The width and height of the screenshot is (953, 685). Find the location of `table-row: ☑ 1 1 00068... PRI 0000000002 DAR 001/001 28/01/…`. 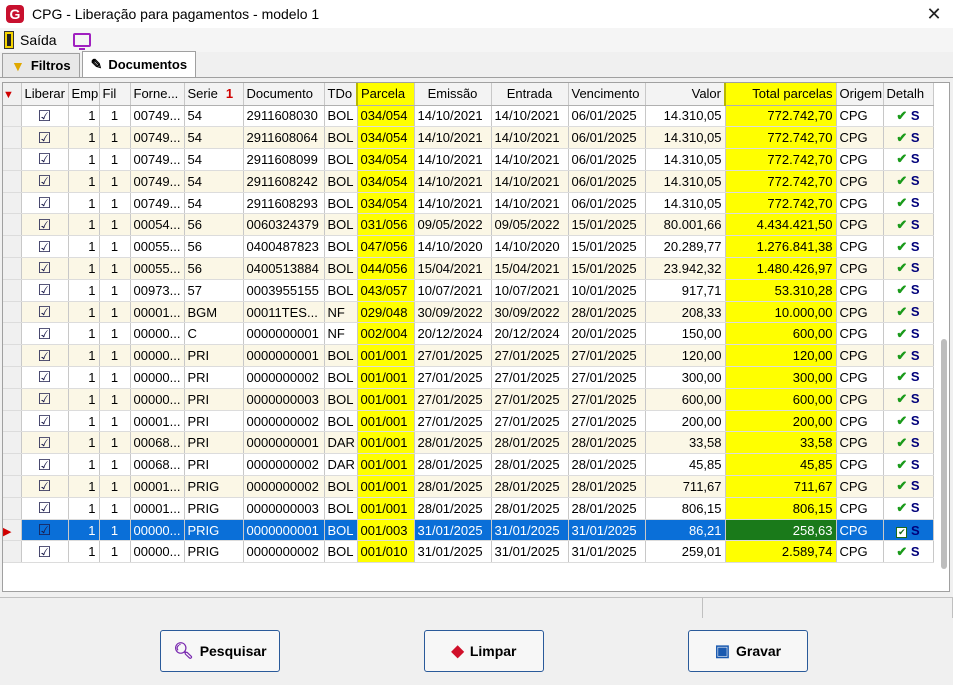

table-row: ☑ 1 1 00068... PRI 0000000002 DAR 001/001 28/01/… is located at coordinates (468, 465).